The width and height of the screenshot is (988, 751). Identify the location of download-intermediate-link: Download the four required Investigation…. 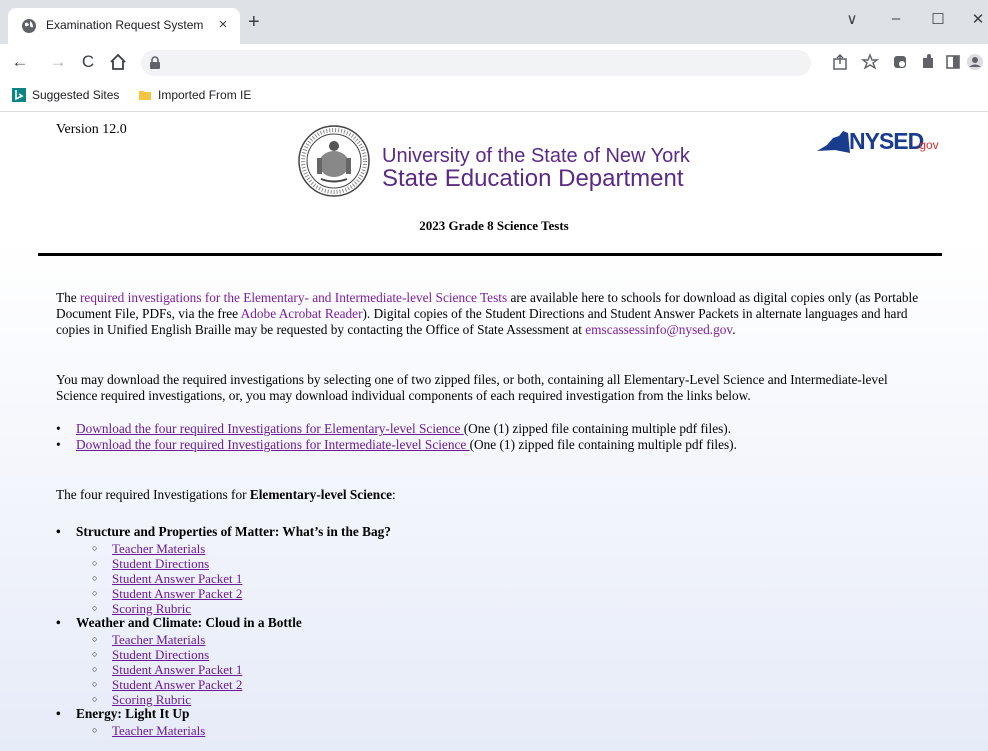
(273, 444).